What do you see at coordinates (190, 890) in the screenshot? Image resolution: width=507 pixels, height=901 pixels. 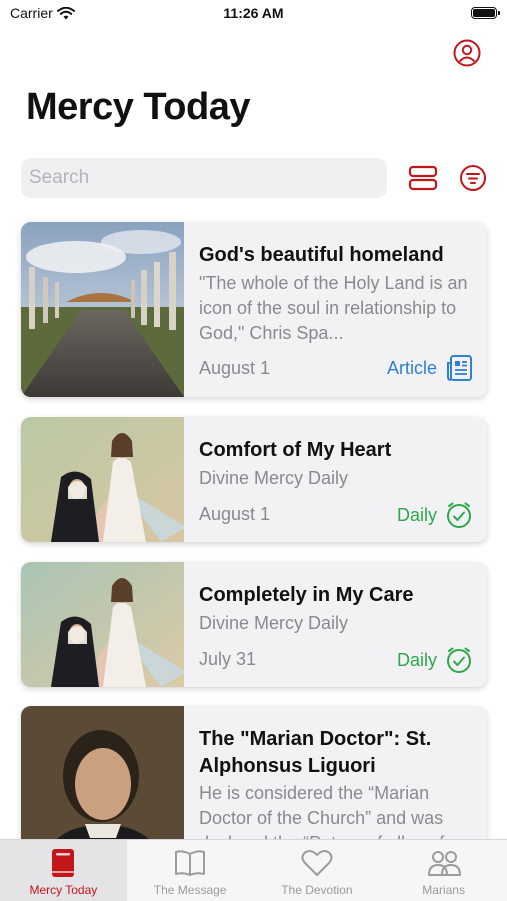 I see `tab-label: The Message` at bounding box center [190, 890].